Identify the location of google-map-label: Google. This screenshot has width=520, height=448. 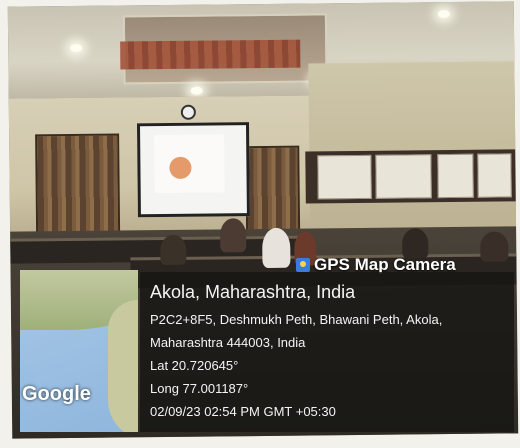
(56, 394).